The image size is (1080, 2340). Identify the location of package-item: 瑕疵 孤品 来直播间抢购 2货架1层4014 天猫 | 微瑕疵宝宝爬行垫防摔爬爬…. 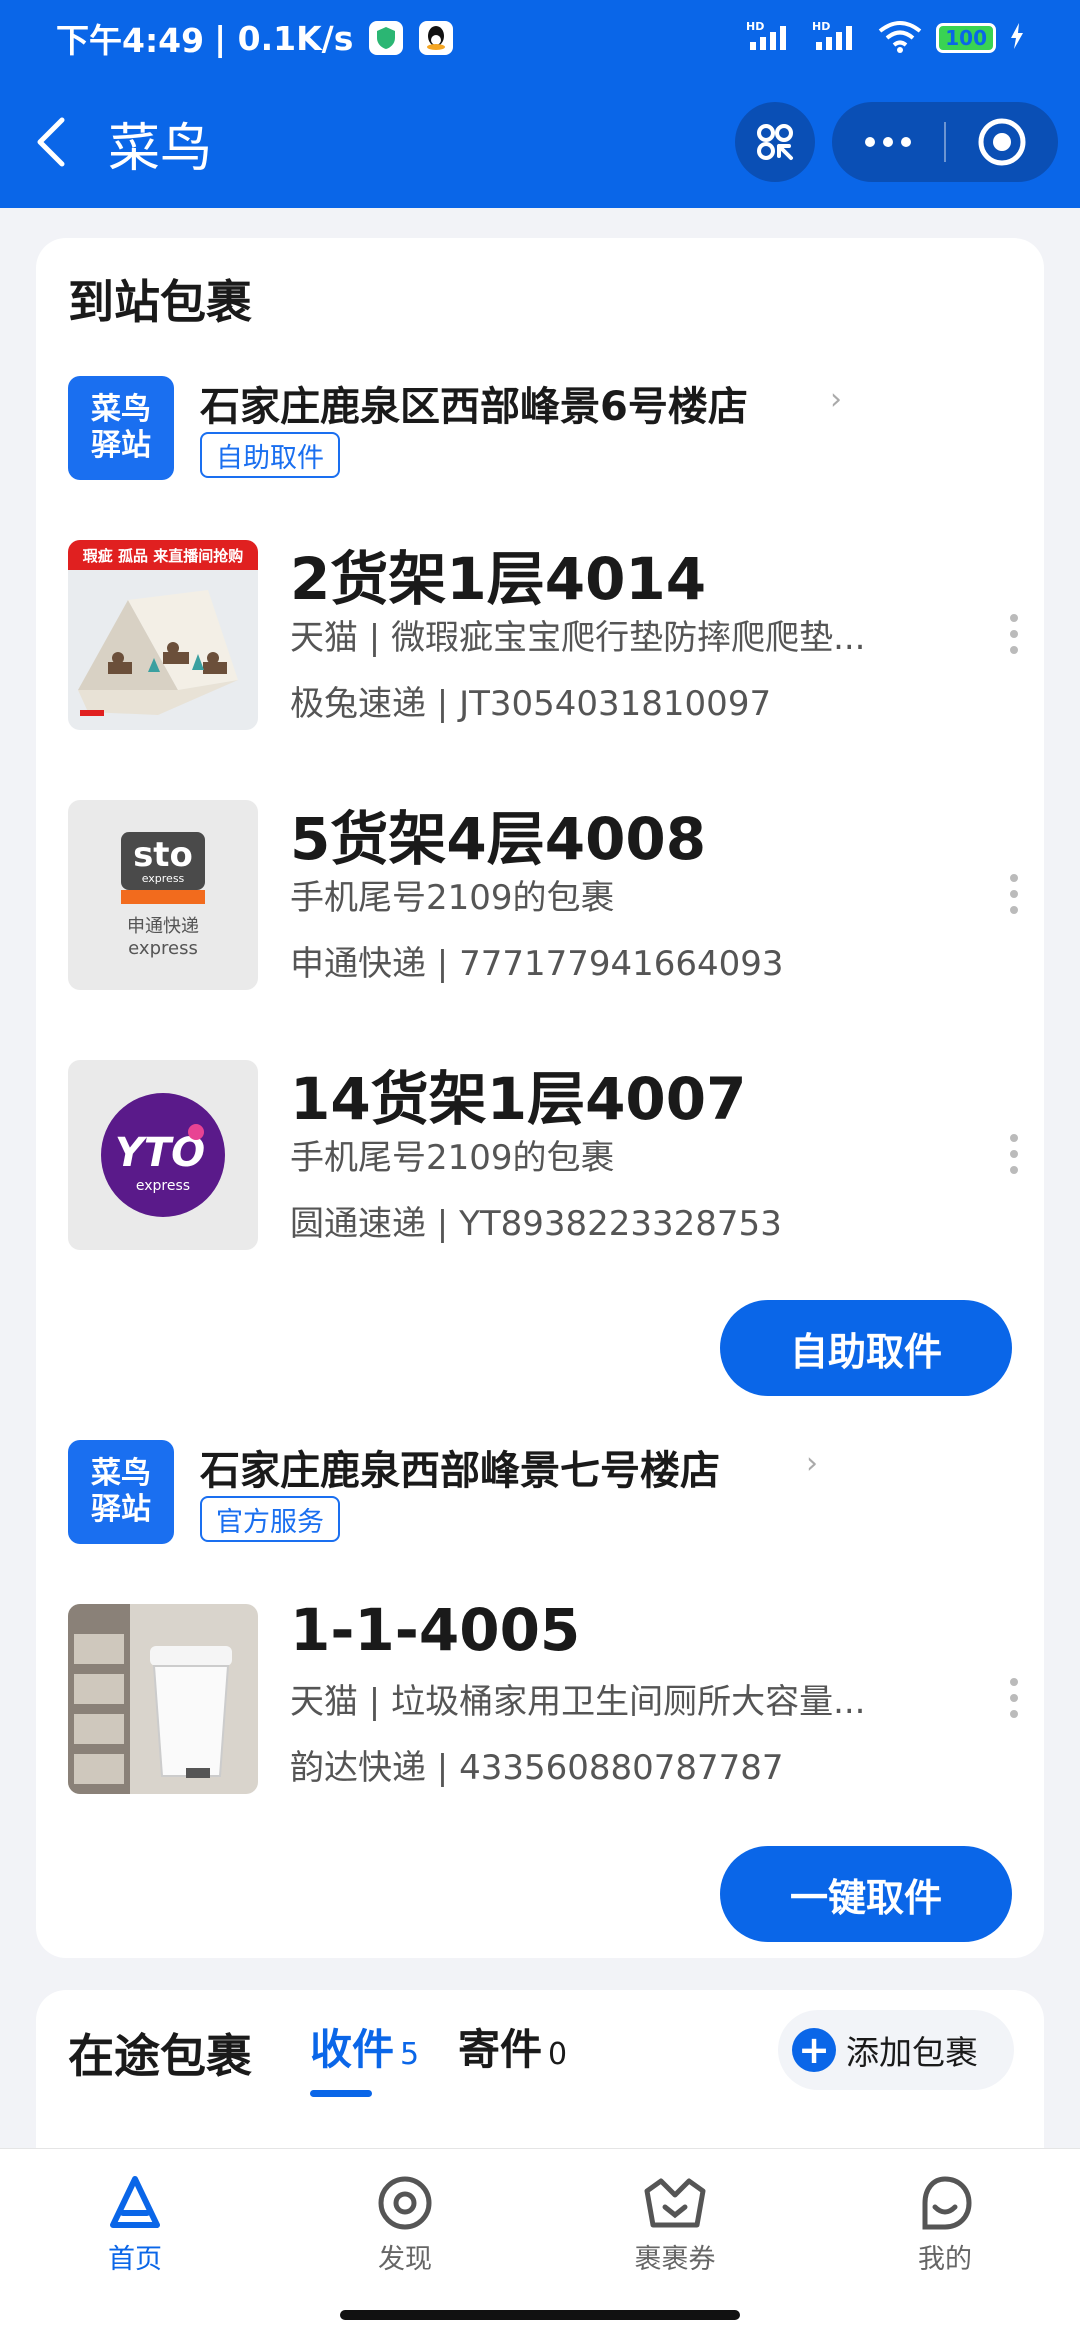
(543, 635).